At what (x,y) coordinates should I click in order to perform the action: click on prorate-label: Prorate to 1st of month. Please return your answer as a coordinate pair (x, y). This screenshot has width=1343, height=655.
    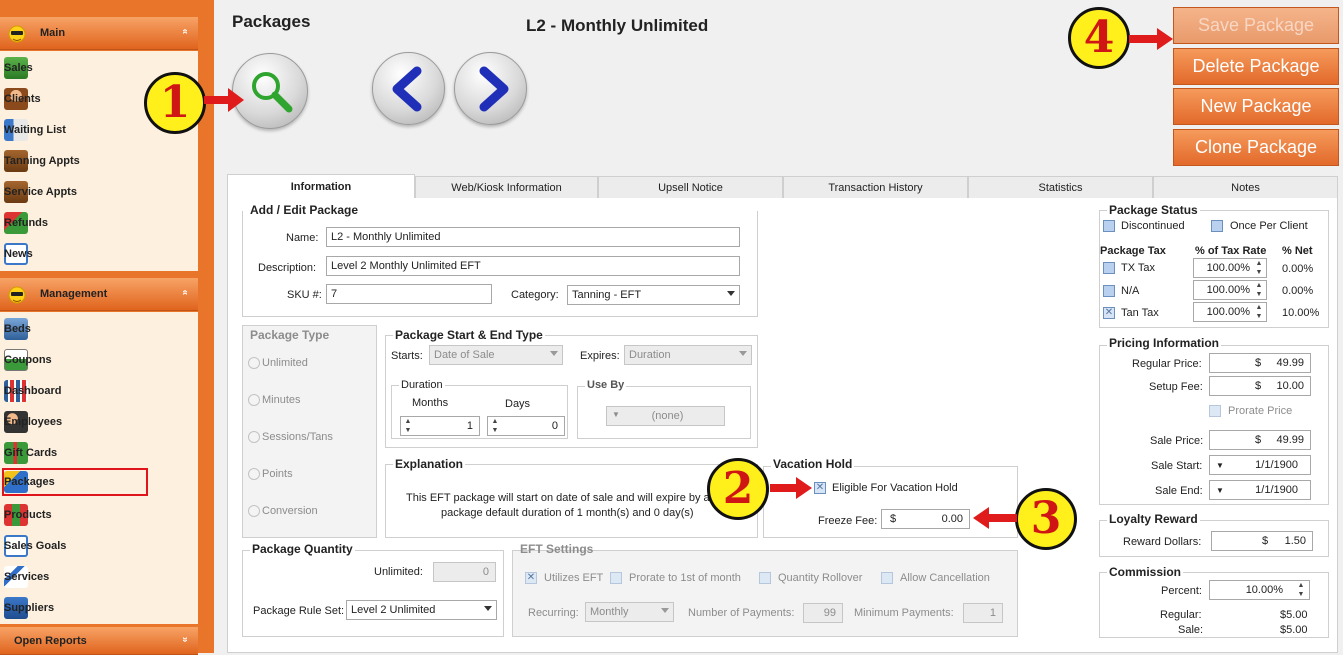
    Looking at the image, I should click on (685, 578).